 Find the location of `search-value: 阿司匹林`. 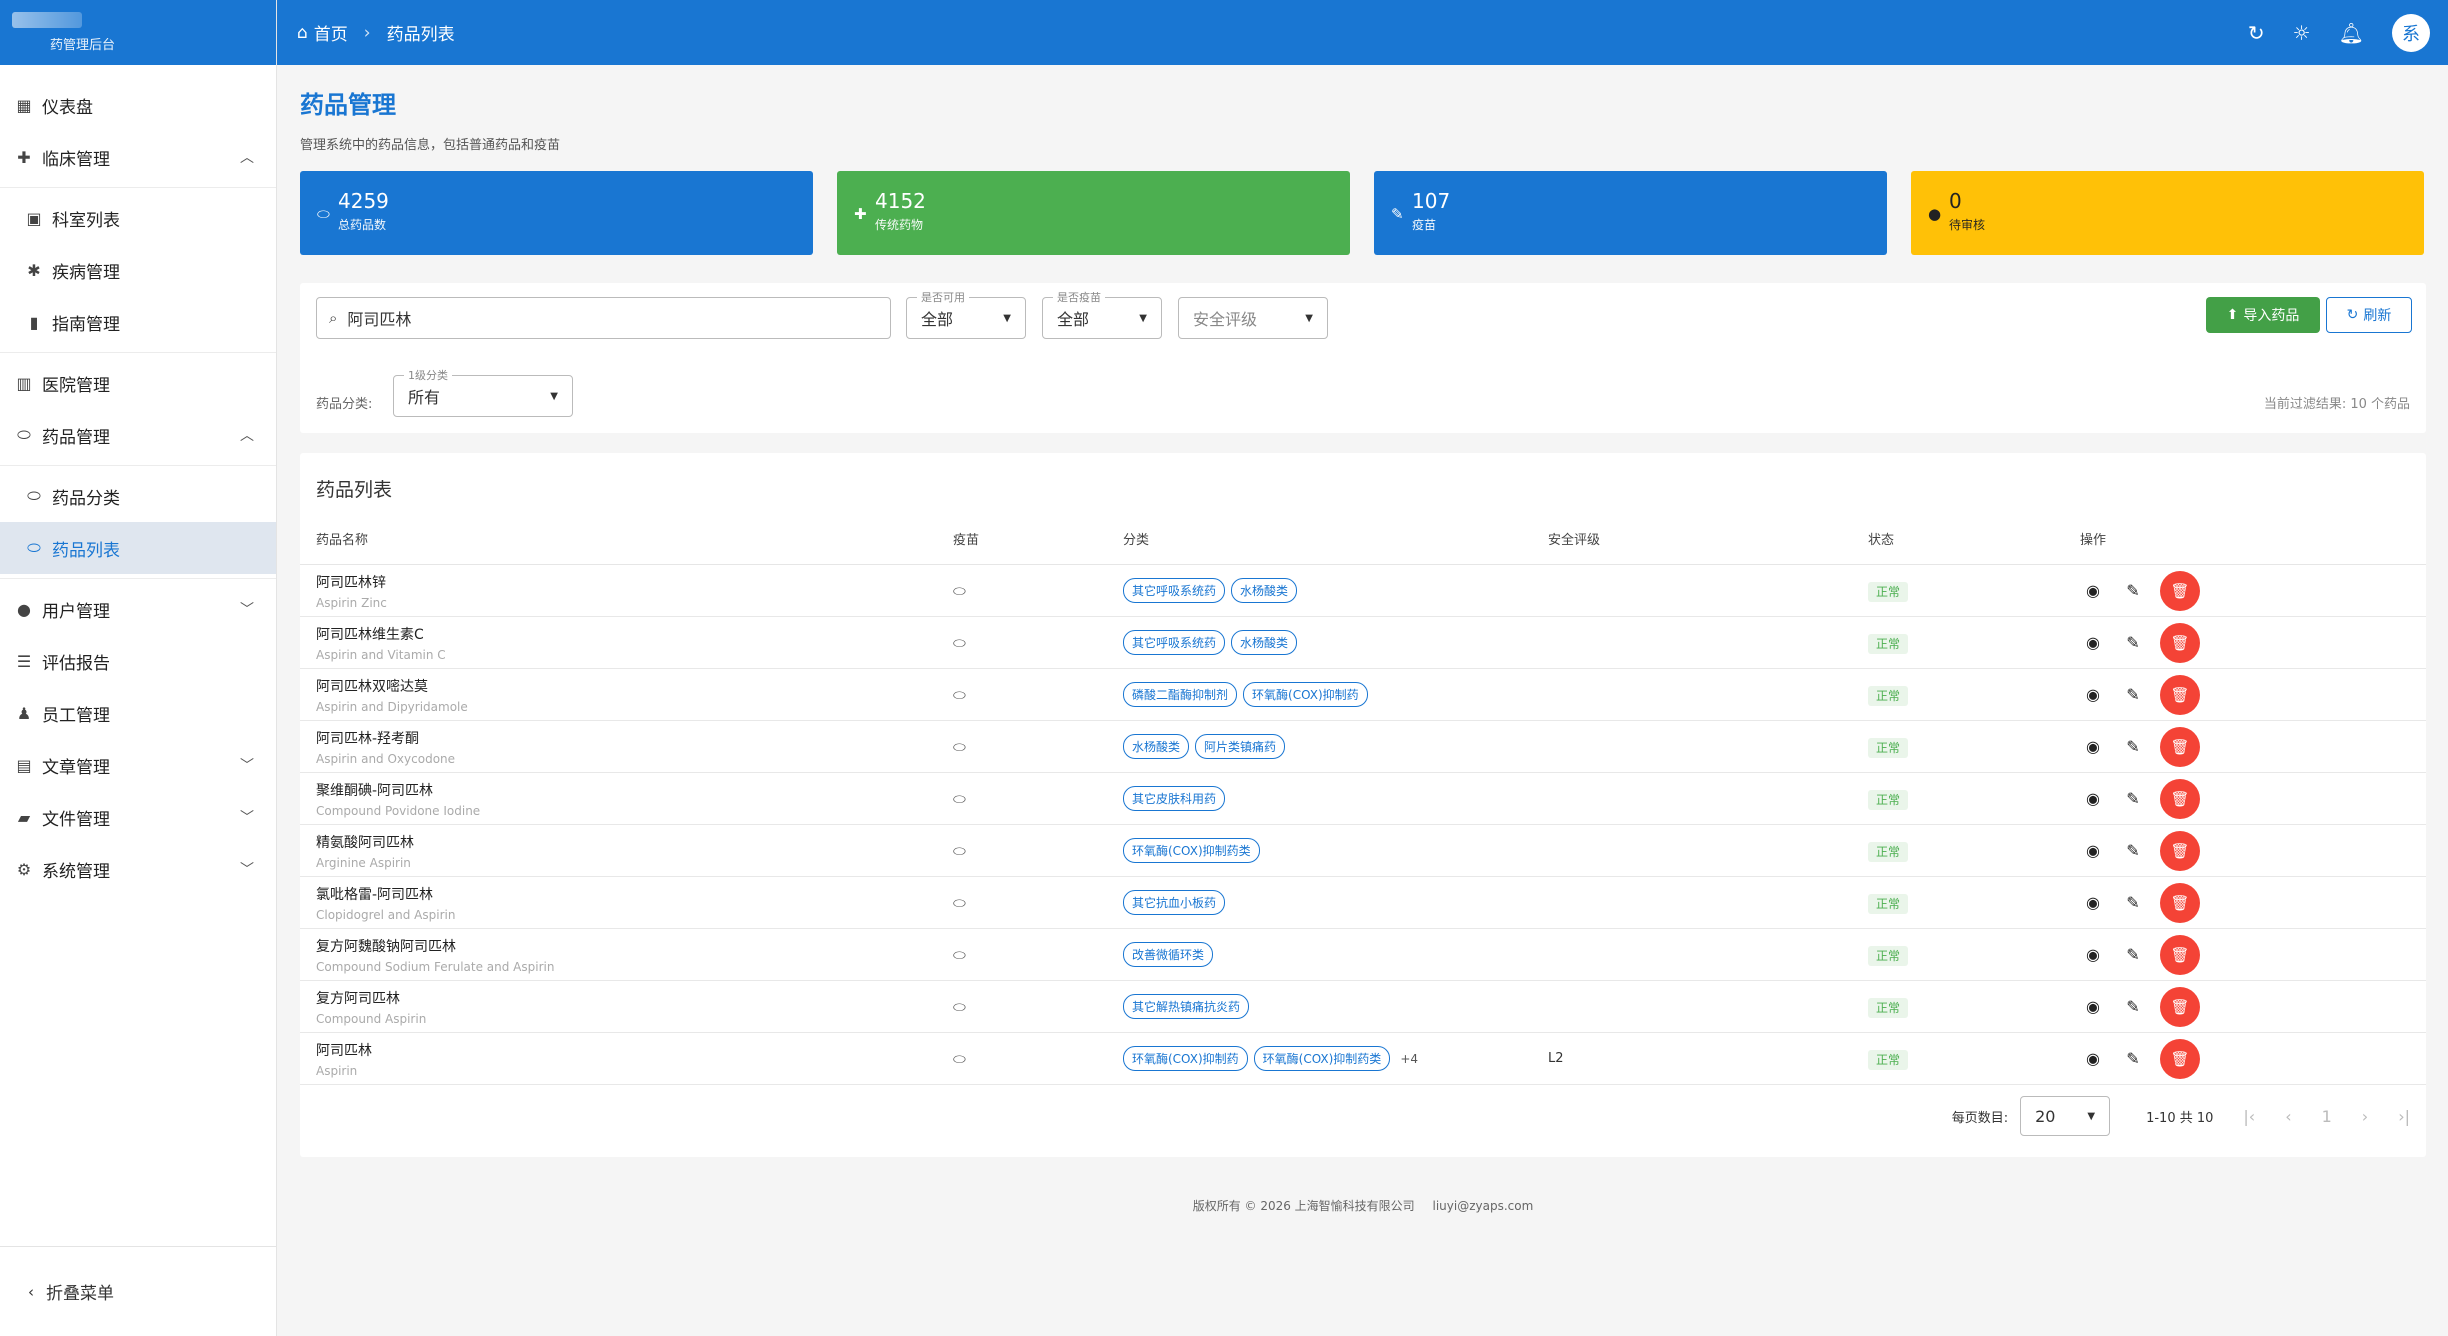

search-value: 阿司匹林 is located at coordinates (379, 319).